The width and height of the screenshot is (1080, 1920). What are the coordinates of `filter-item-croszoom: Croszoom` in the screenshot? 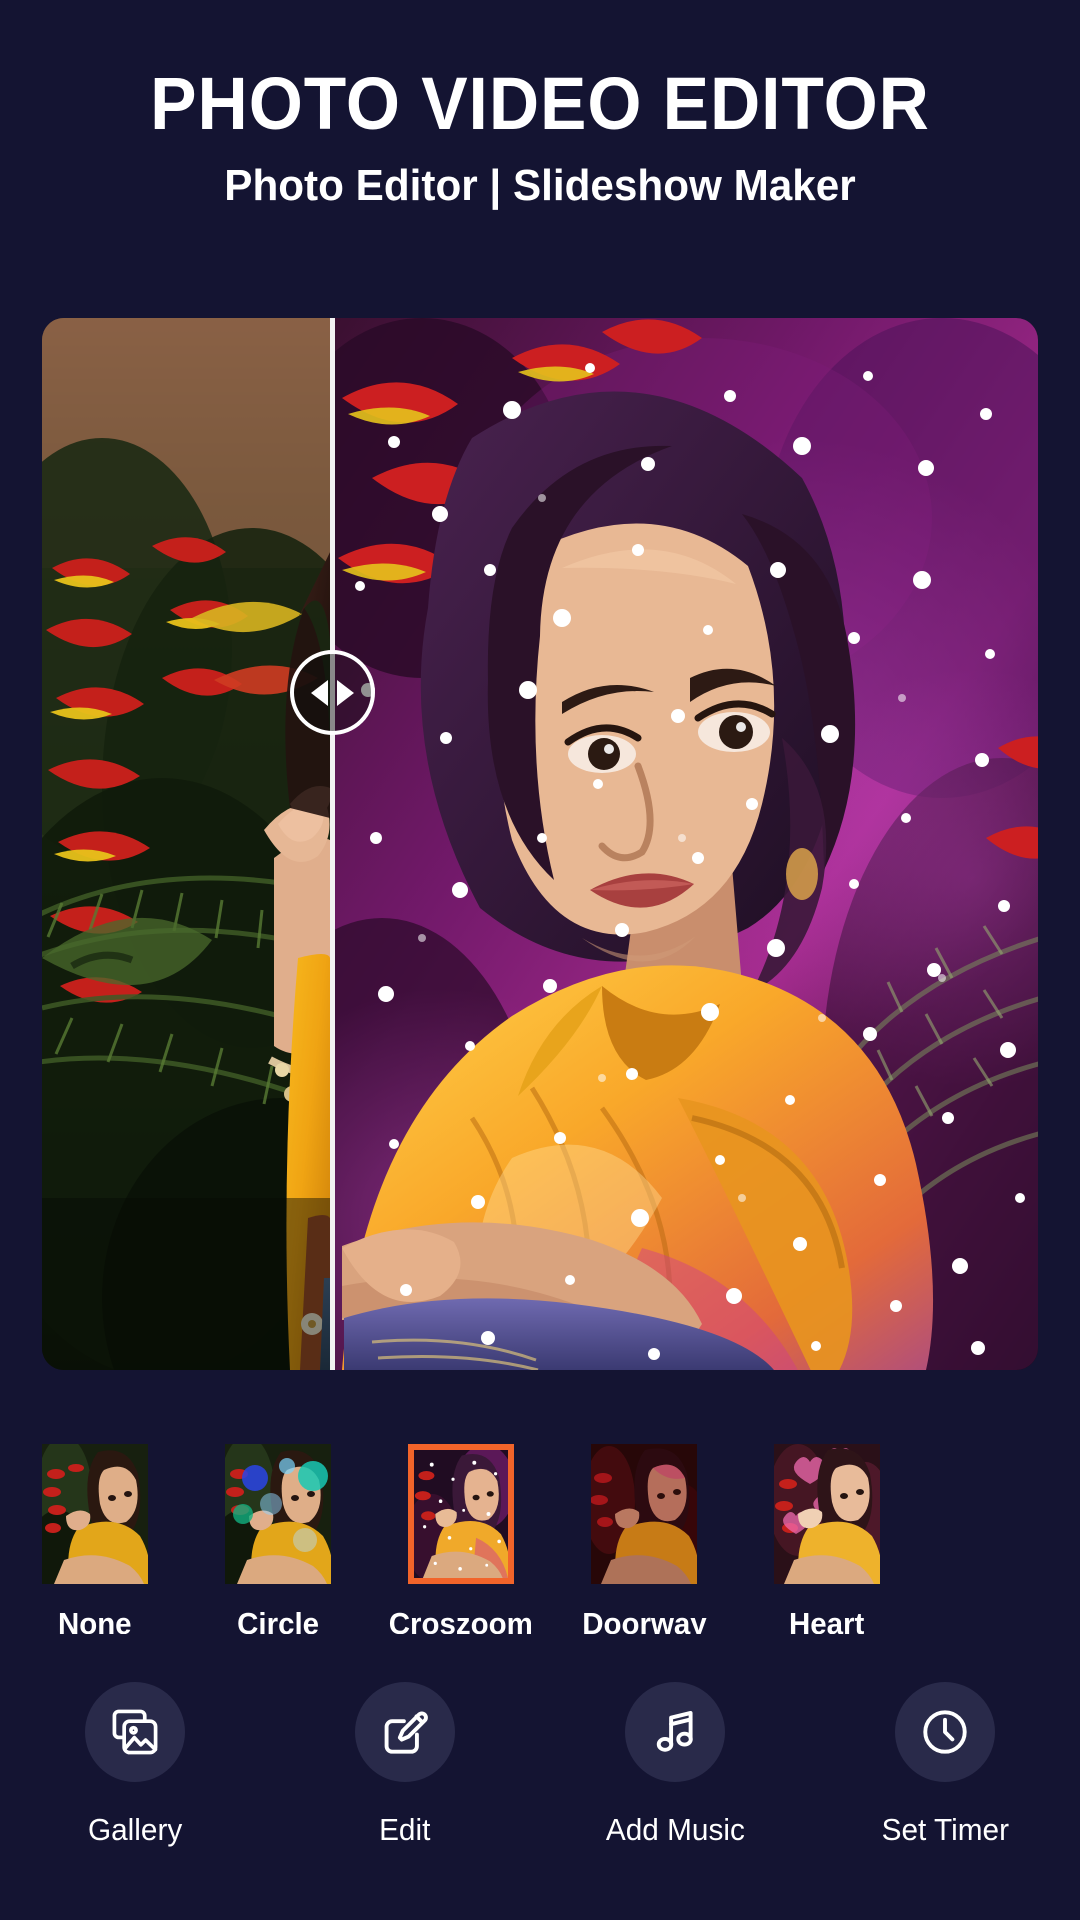 It's located at (461, 1539).